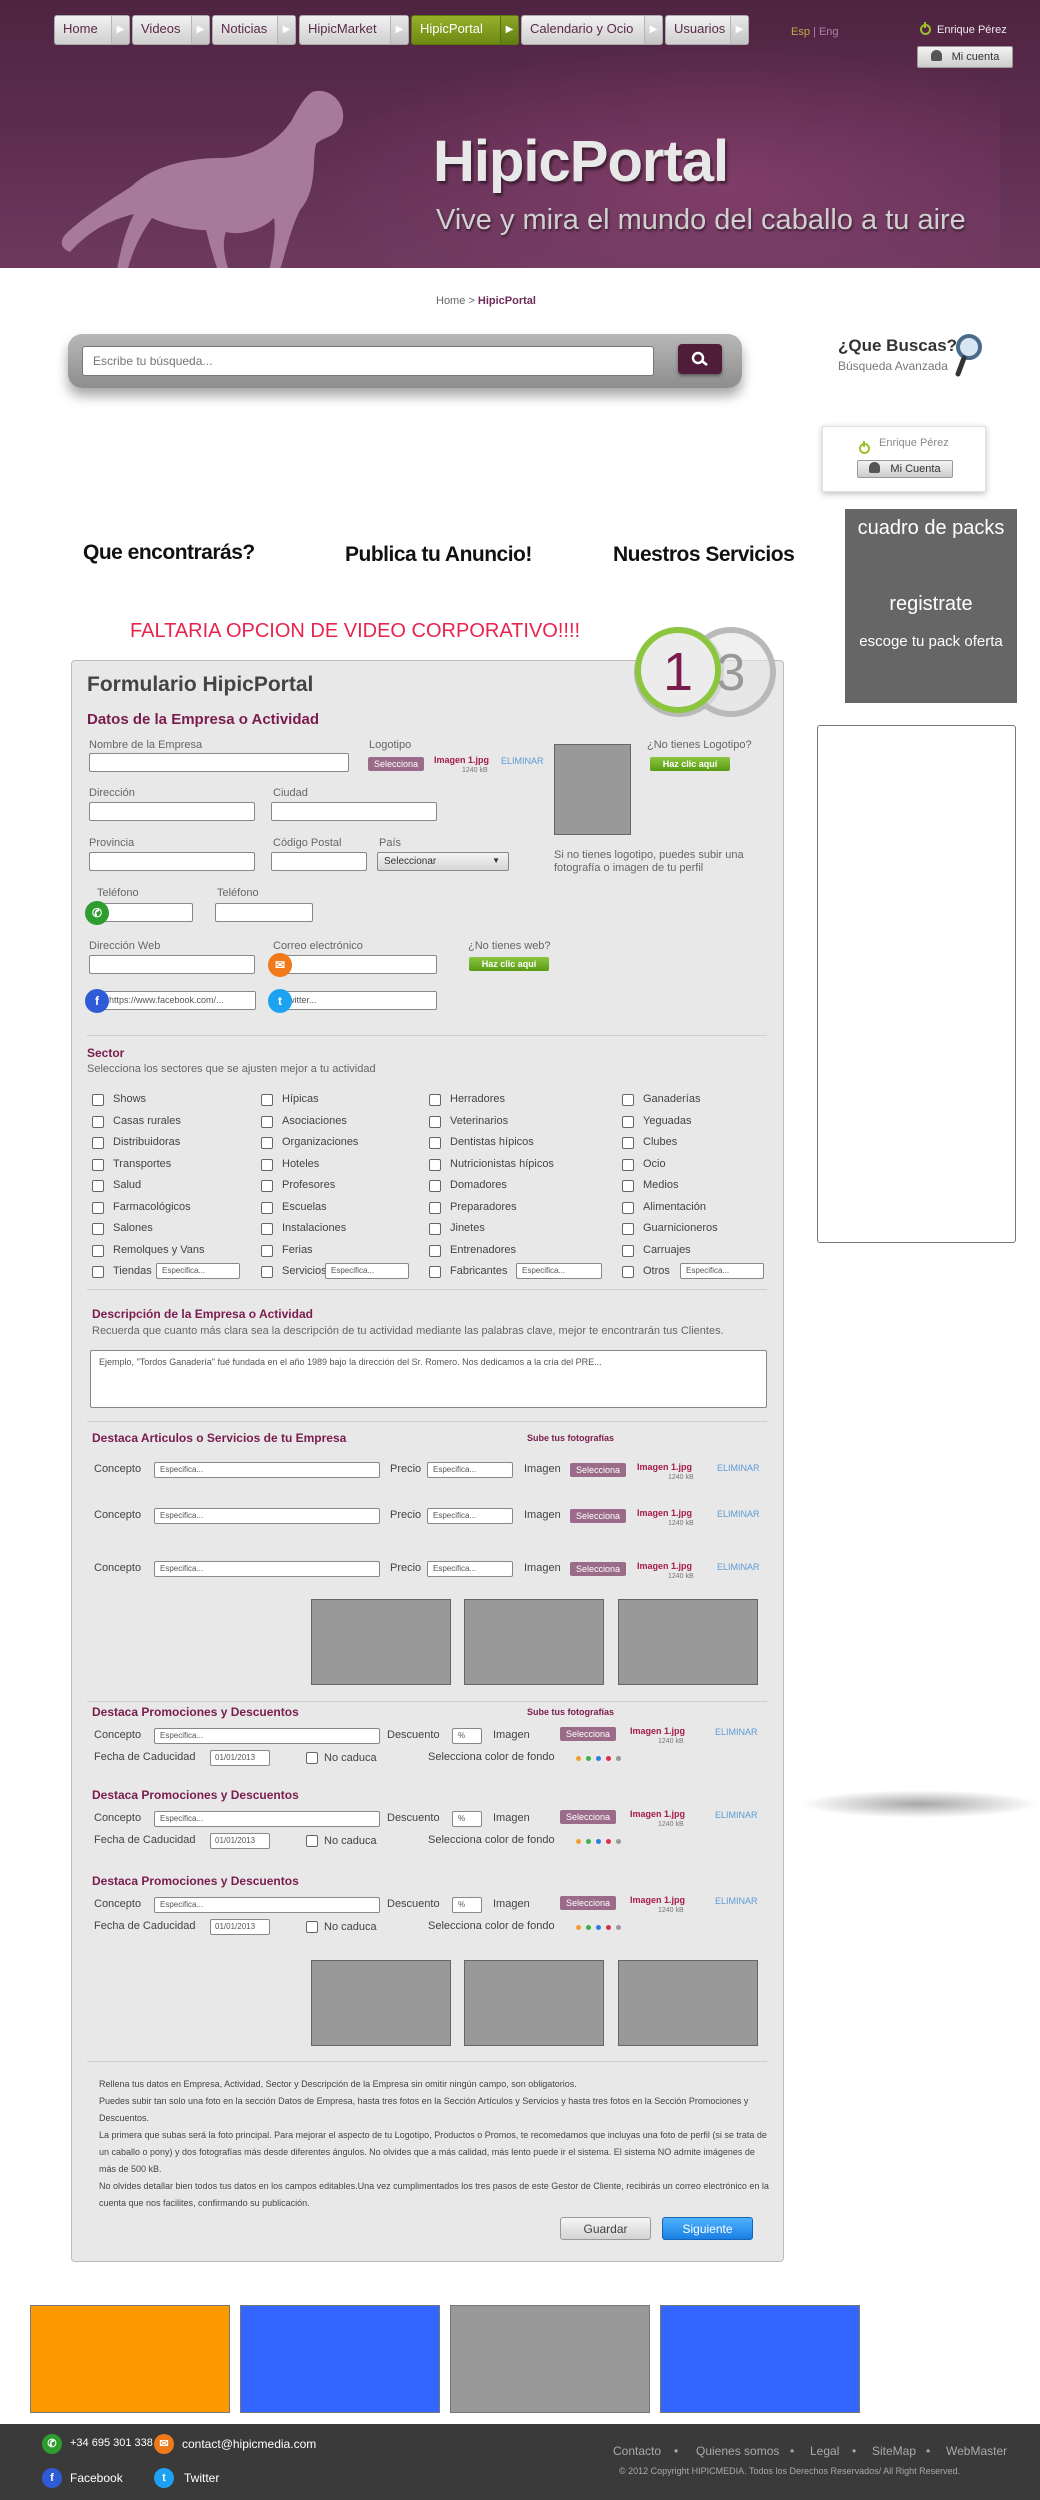 The height and width of the screenshot is (2500, 1040). I want to click on lang-es-link: Esp, so click(800, 32).